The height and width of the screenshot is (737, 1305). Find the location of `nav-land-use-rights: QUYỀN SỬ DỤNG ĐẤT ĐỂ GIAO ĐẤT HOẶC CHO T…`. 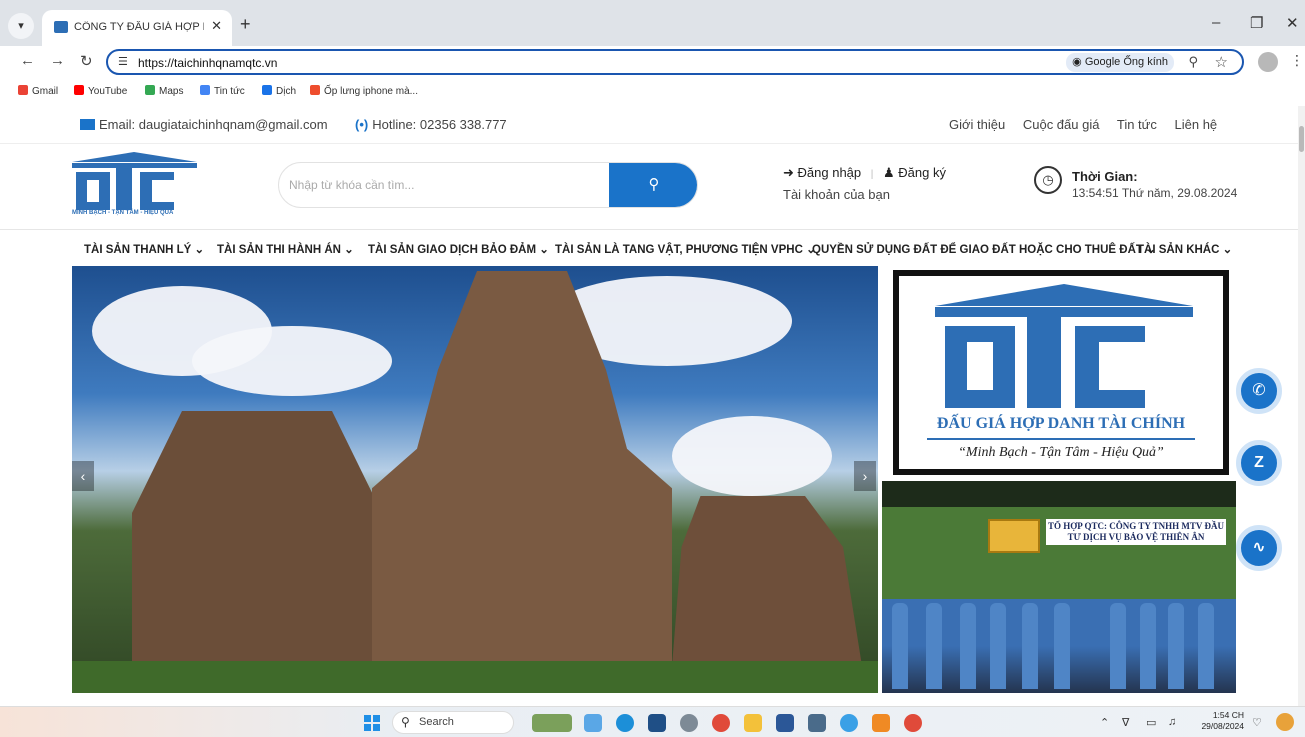

nav-land-use-rights: QUYỀN SỬ DỤNG ĐẤT ĐỂ GIAO ĐẤT HOẶC CHO T… is located at coordinates (984, 249).